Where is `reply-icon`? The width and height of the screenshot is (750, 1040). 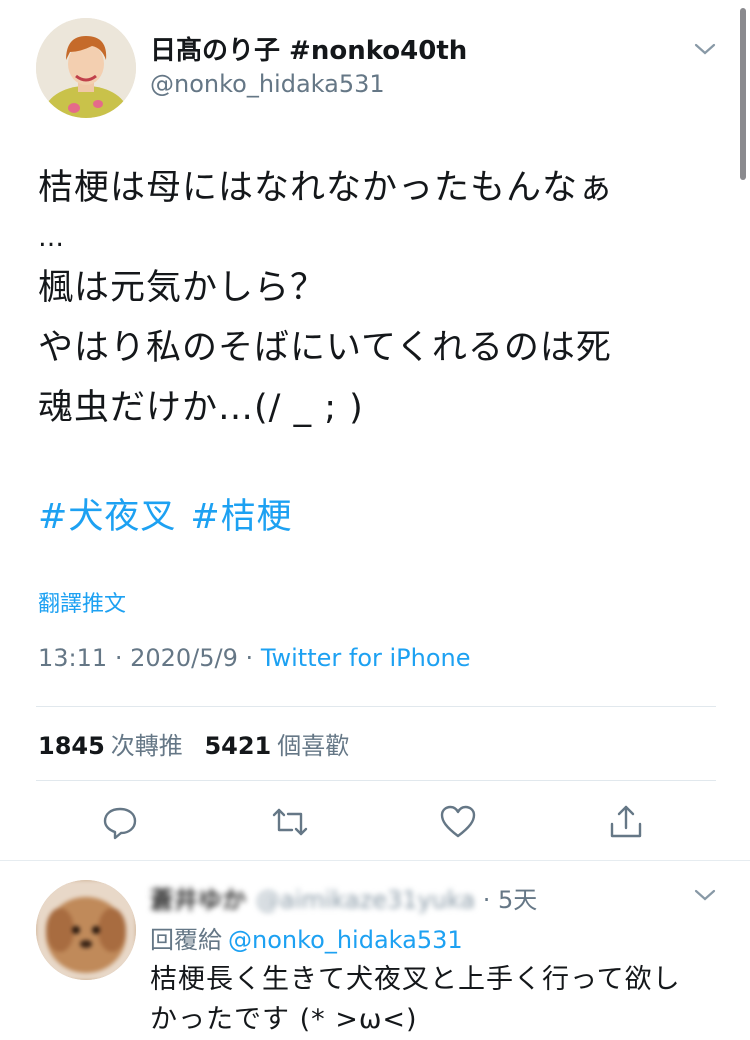 reply-icon is located at coordinates (120, 822).